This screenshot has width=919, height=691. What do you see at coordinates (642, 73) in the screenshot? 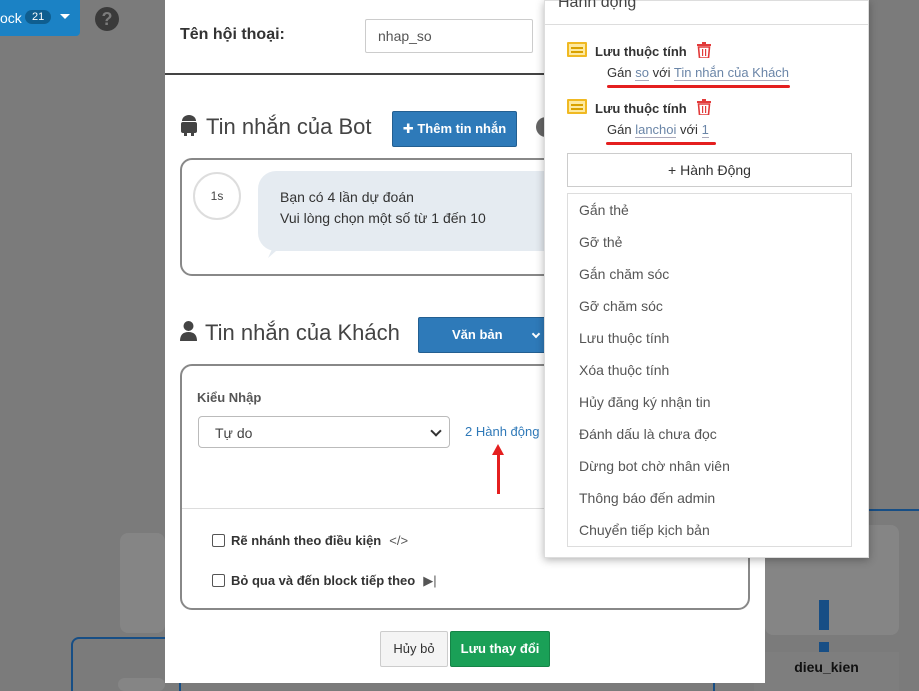
I see `attribute-token: so` at bounding box center [642, 73].